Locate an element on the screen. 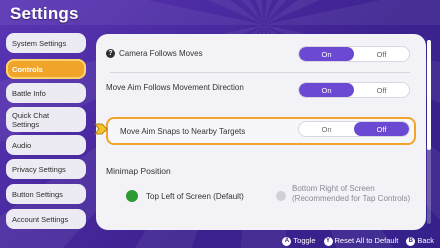  toggle-hint: A Toggle is located at coordinates (299, 241).